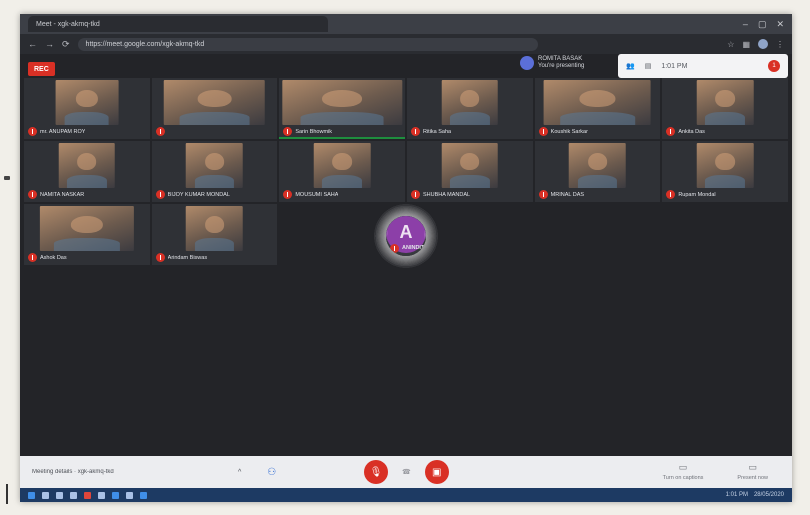 The height and width of the screenshot is (515, 810). I want to click on meeting-details-button: Meeting details · xgk-akmq-tkd, so click(132, 472).